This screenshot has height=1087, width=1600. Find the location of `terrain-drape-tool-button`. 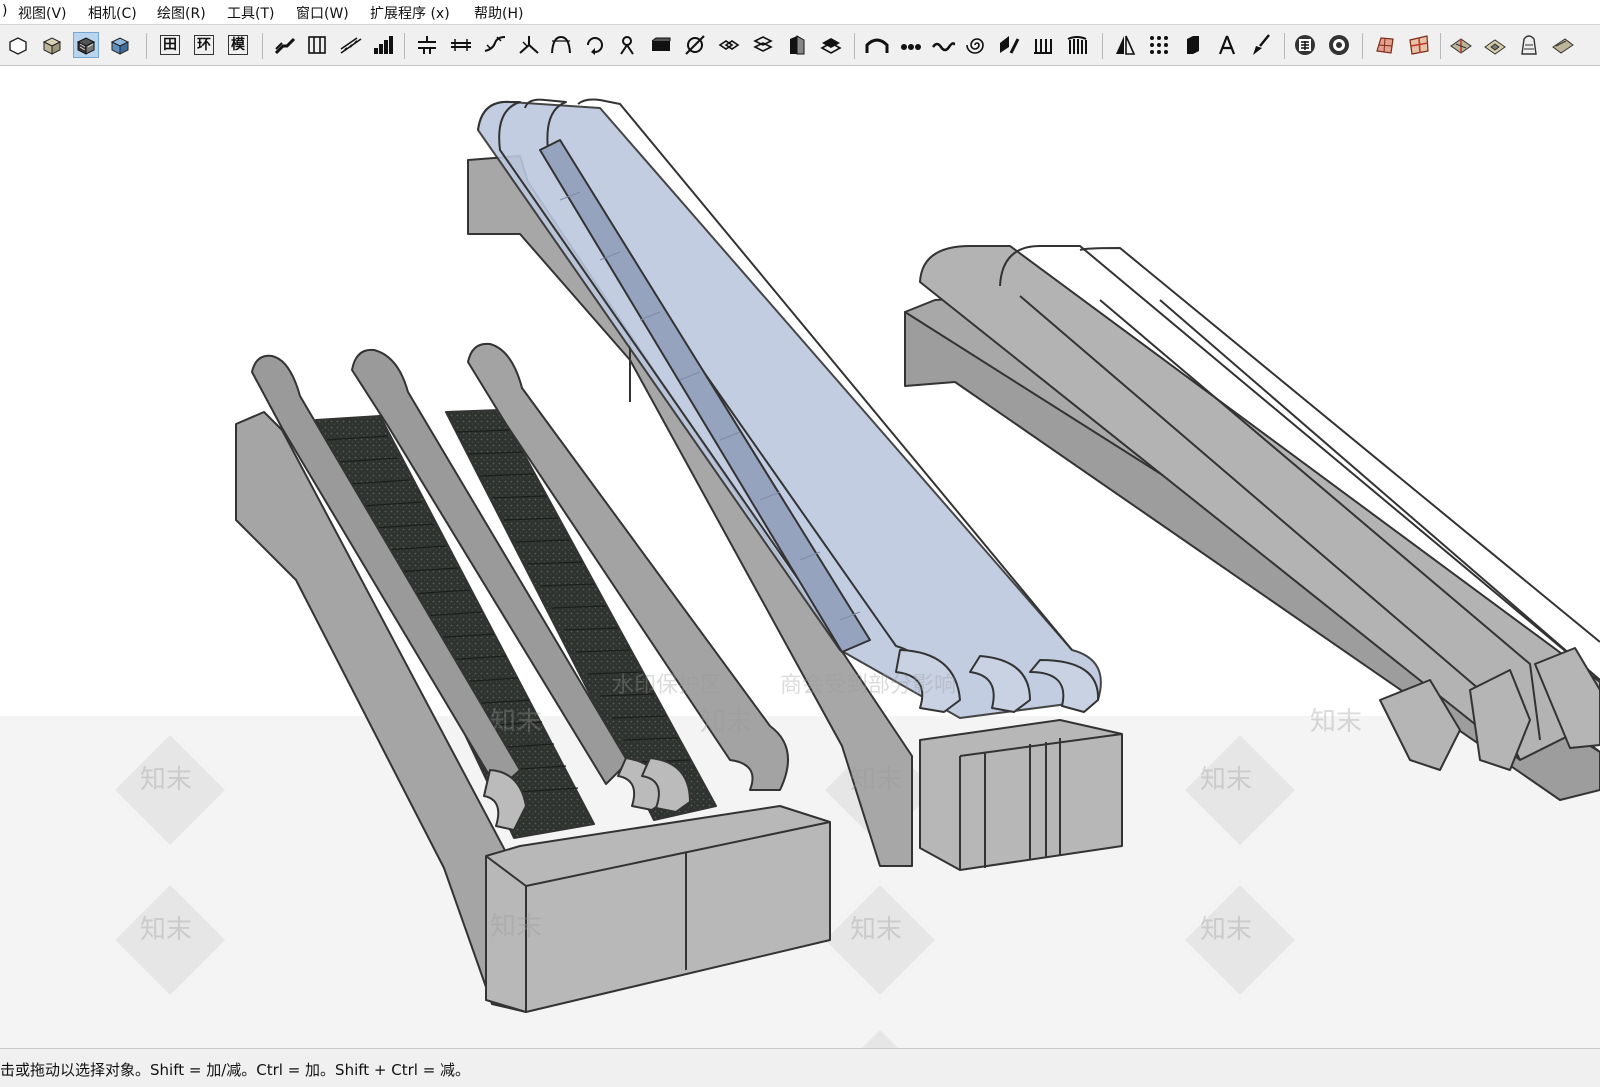

terrain-drape-tool-button is located at coordinates (1529, 45).